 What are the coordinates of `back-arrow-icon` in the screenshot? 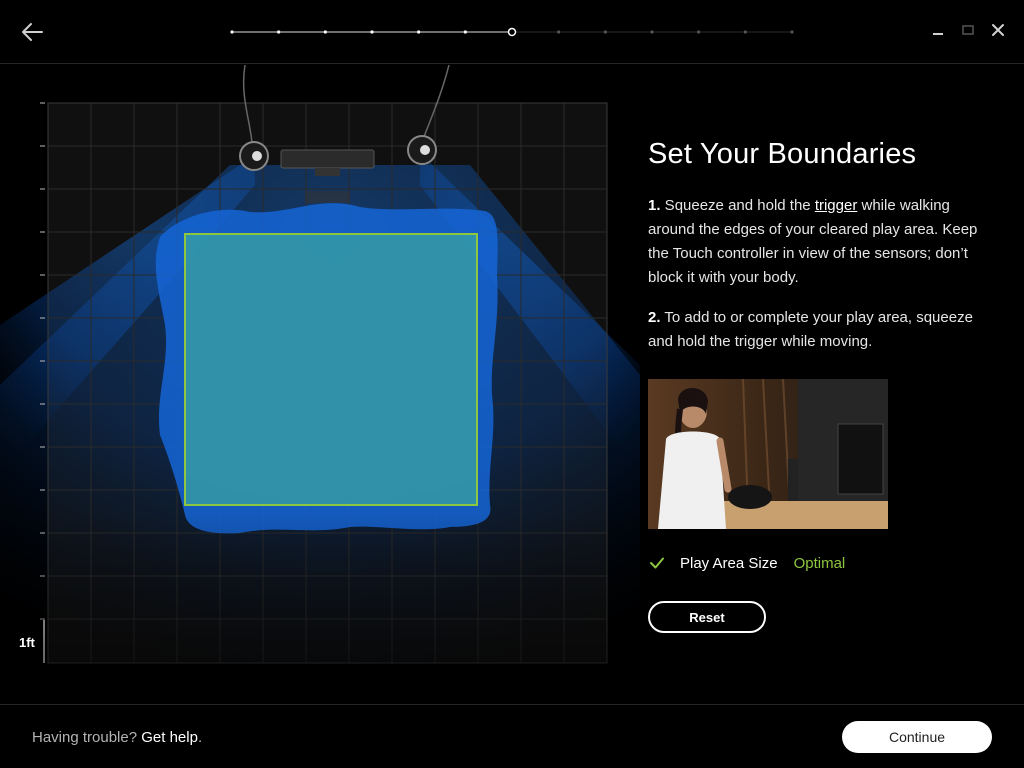 It's located at (32, 32).